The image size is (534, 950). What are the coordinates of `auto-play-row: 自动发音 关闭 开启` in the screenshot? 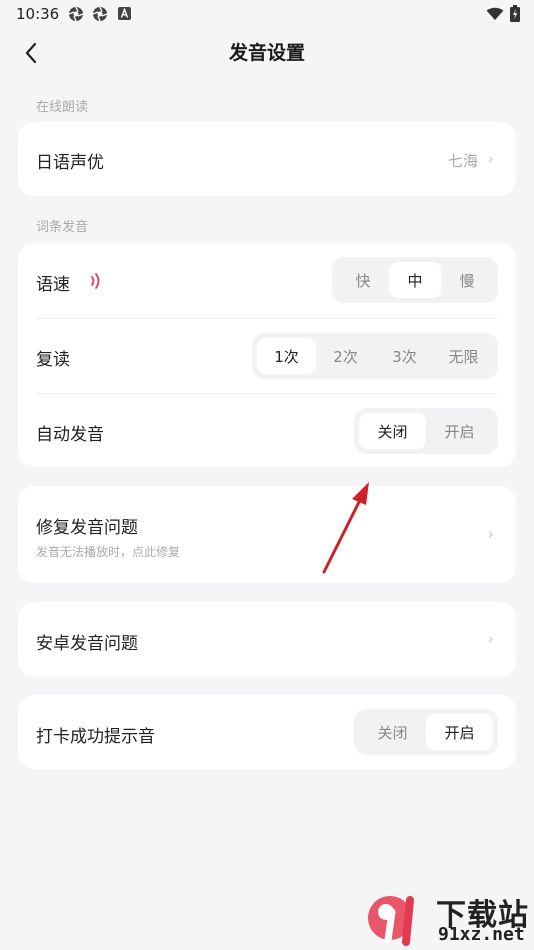 It's located at (267, 430).